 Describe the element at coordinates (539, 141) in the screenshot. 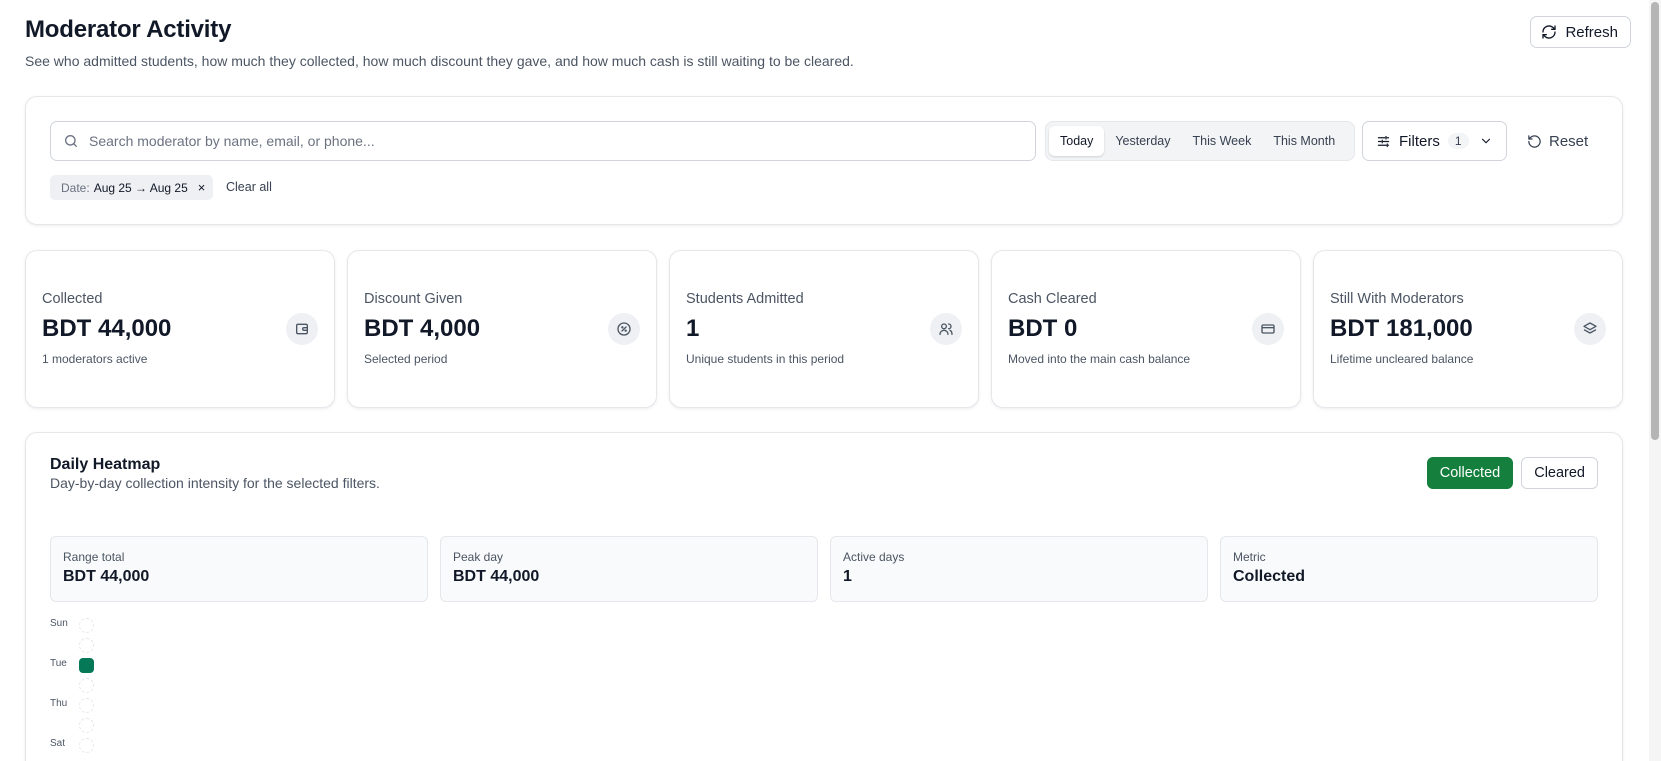

I see `search-input` at that location.